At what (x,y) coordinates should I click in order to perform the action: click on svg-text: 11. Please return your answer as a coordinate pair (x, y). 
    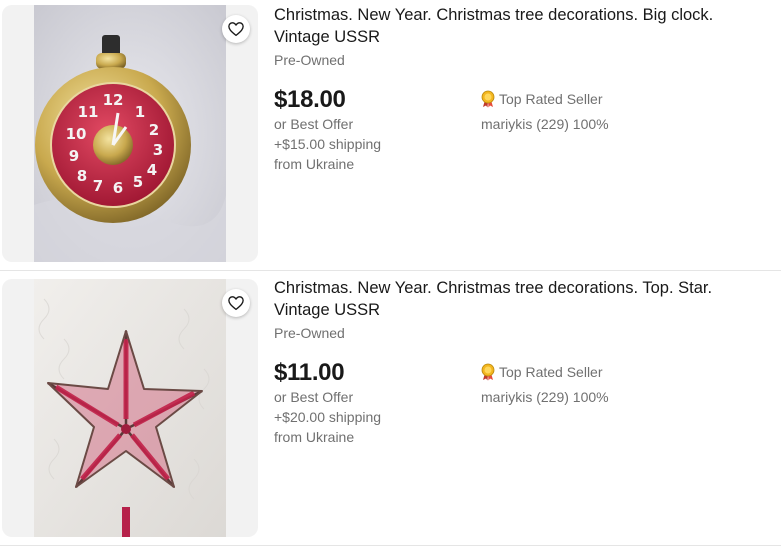
    Looking at the image, I should click on (88, 112).